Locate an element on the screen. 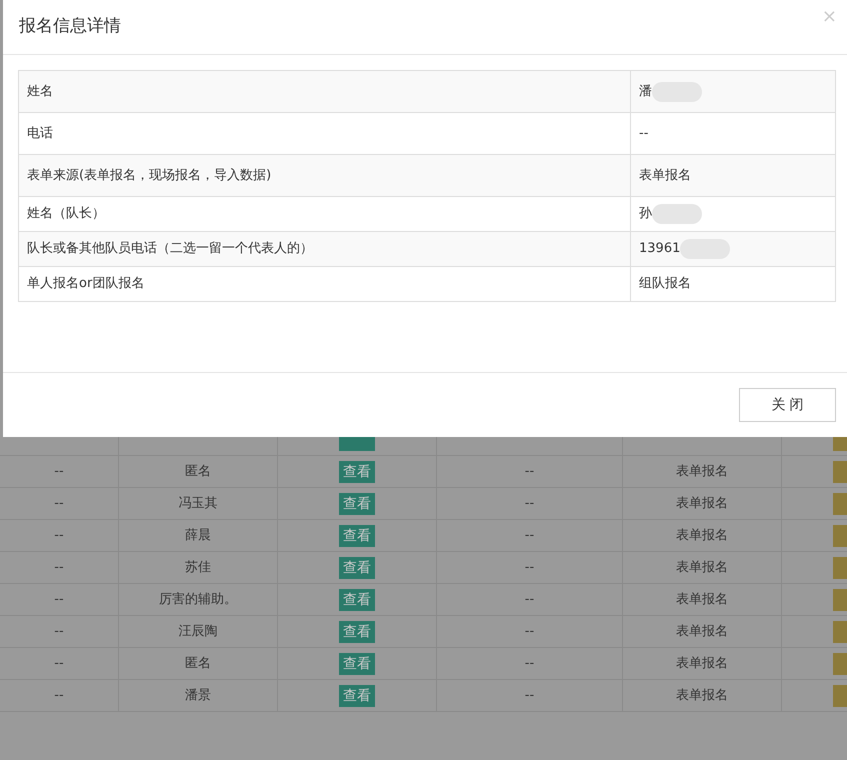 The image size is (847, 760). field-label: 姓名（队长） is located at coordinates (66, 214).